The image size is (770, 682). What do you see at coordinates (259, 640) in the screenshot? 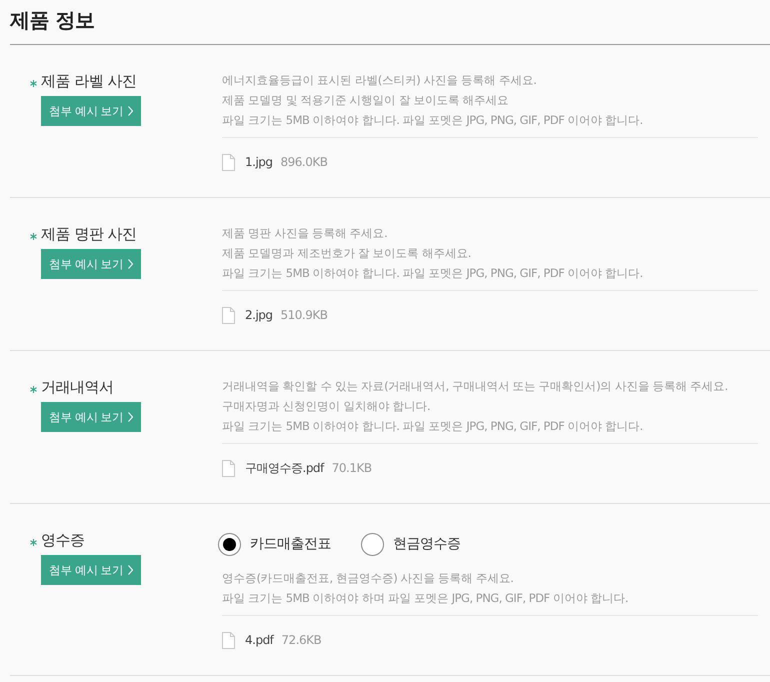
I see `file-name: 4.pdf` at bounding box center [259, 640].